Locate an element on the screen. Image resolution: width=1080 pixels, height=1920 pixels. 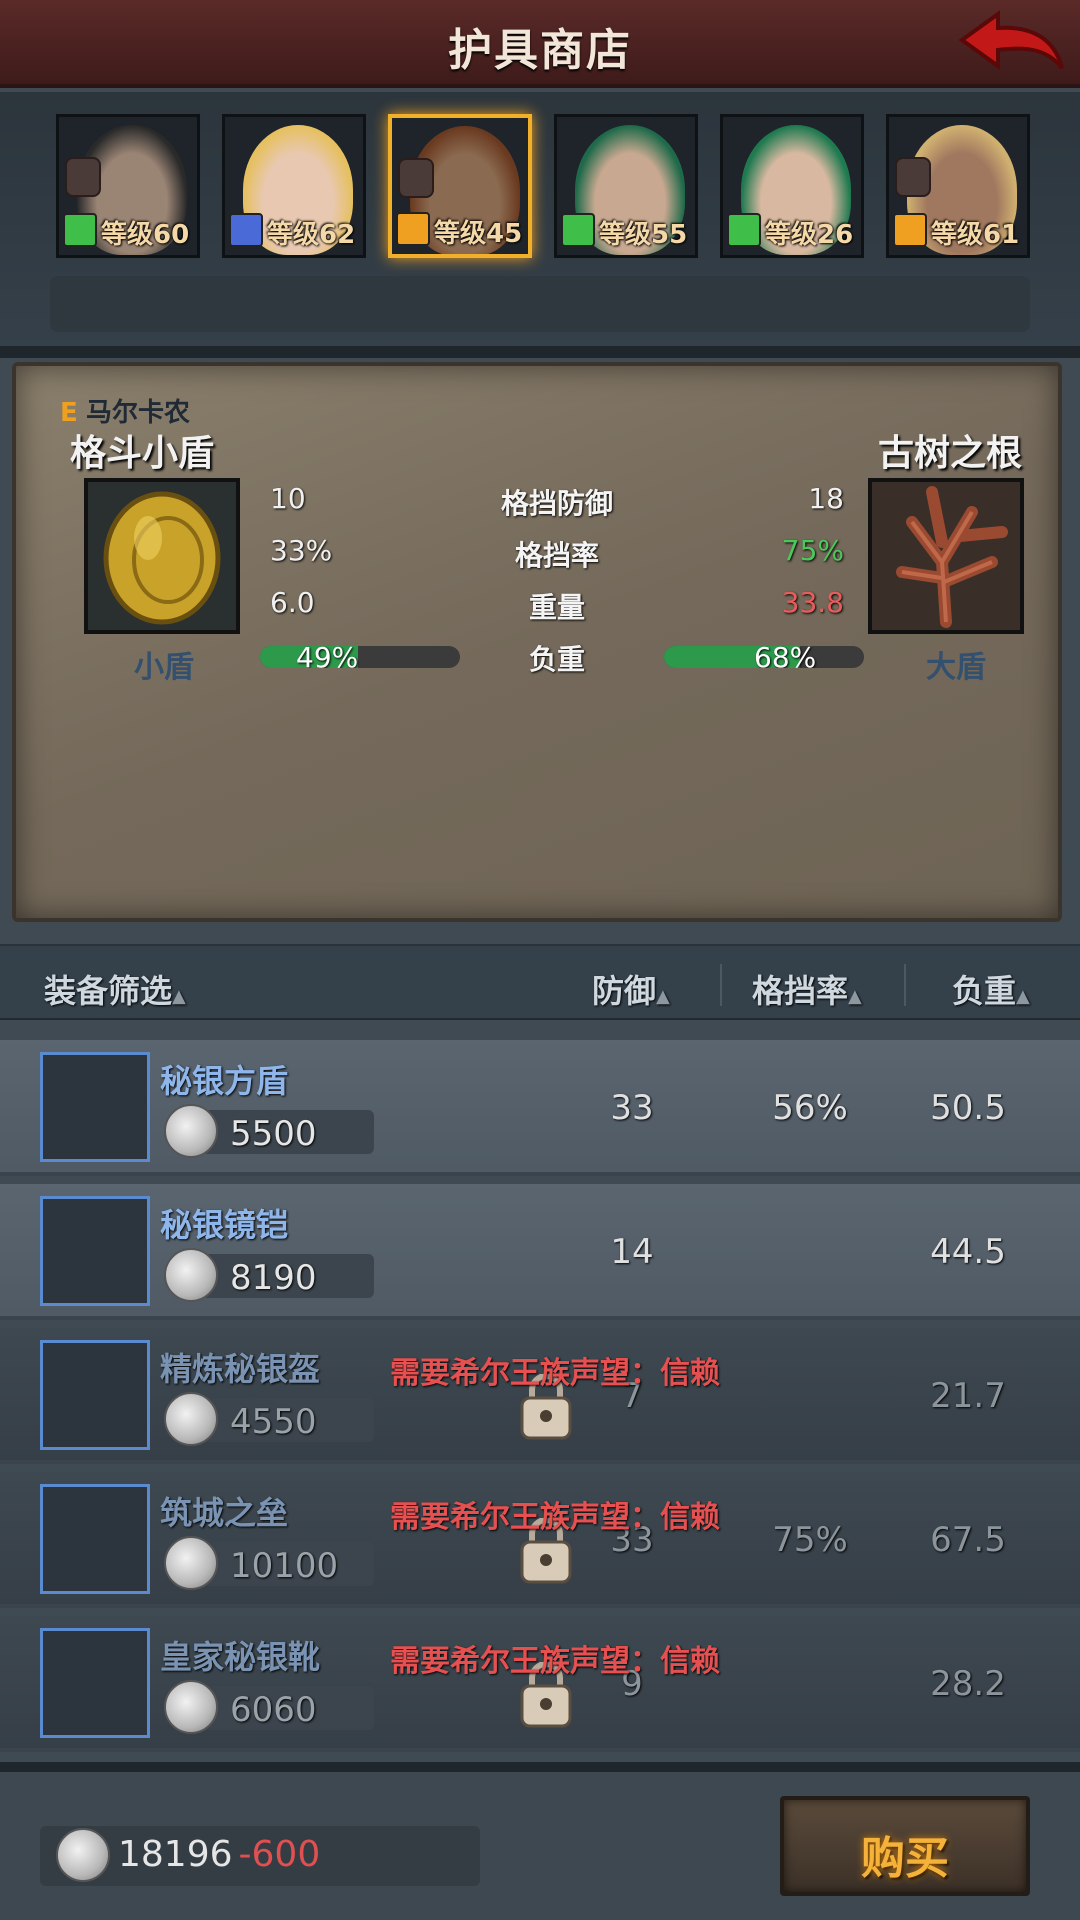
item-price: 4550 is located at coordinates (273, 1422).